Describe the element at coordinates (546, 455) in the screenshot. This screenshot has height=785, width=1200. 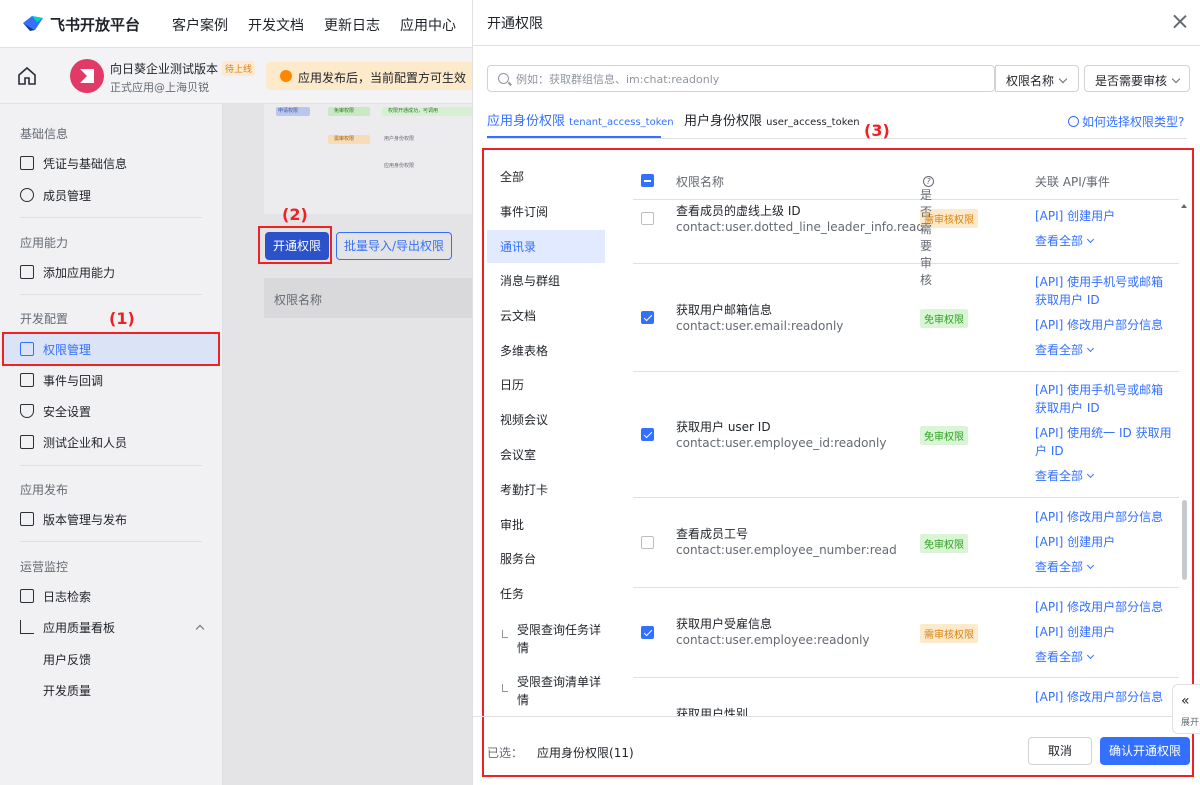
I see `category-item: 会议室` at that location.